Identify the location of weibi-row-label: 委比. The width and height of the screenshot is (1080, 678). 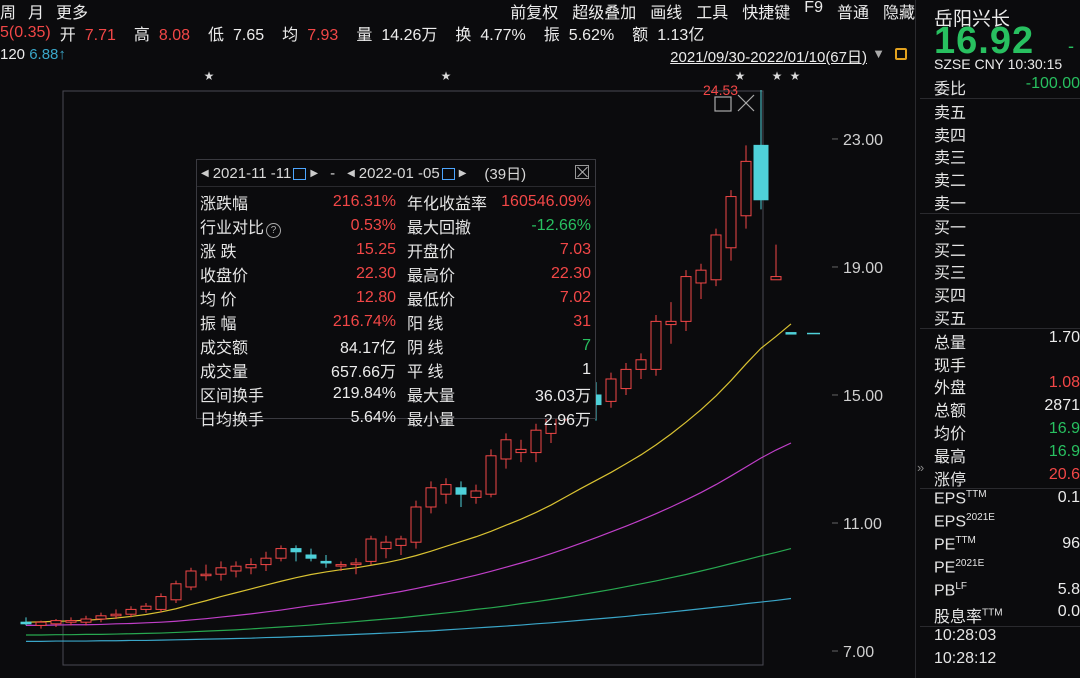
(950, 89).